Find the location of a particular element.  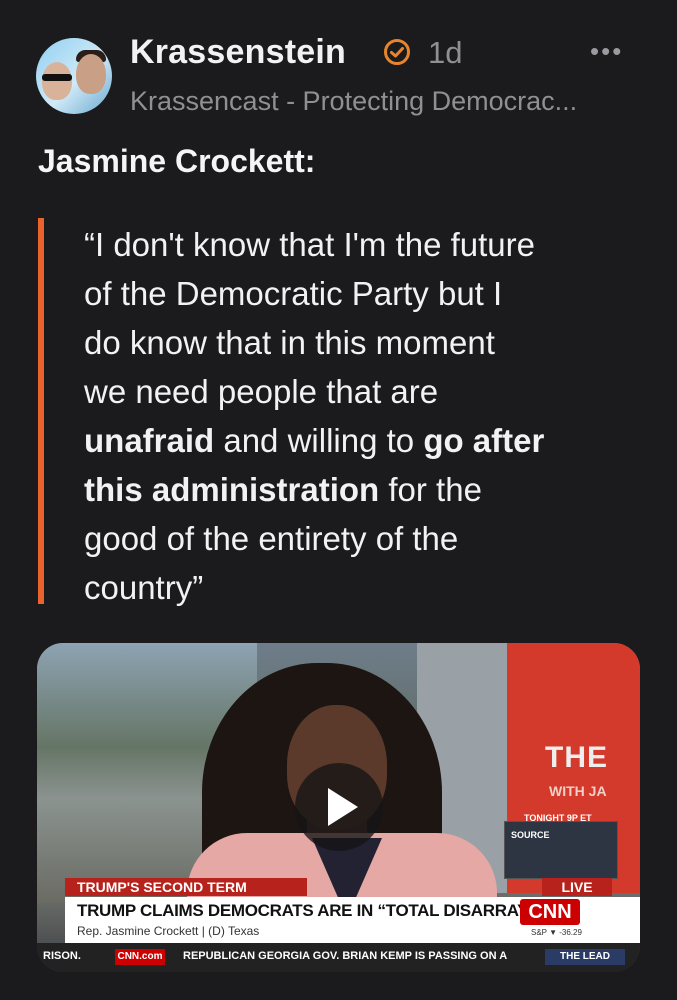

chyron-topic: TRUMP'S SECOND TERM is located at coordinates (186, 887).